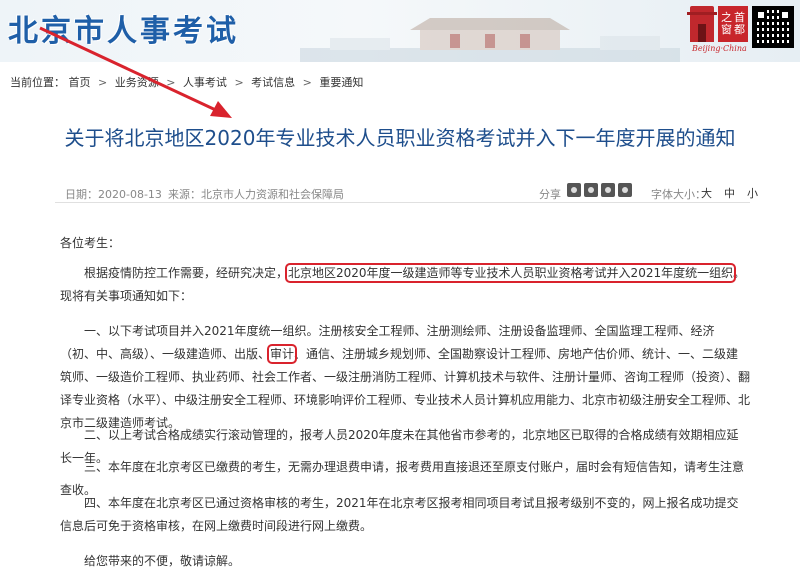 This screenshot has height=585, width=800. I want to click on font-size-medium-button: 中, so click(729, 193).